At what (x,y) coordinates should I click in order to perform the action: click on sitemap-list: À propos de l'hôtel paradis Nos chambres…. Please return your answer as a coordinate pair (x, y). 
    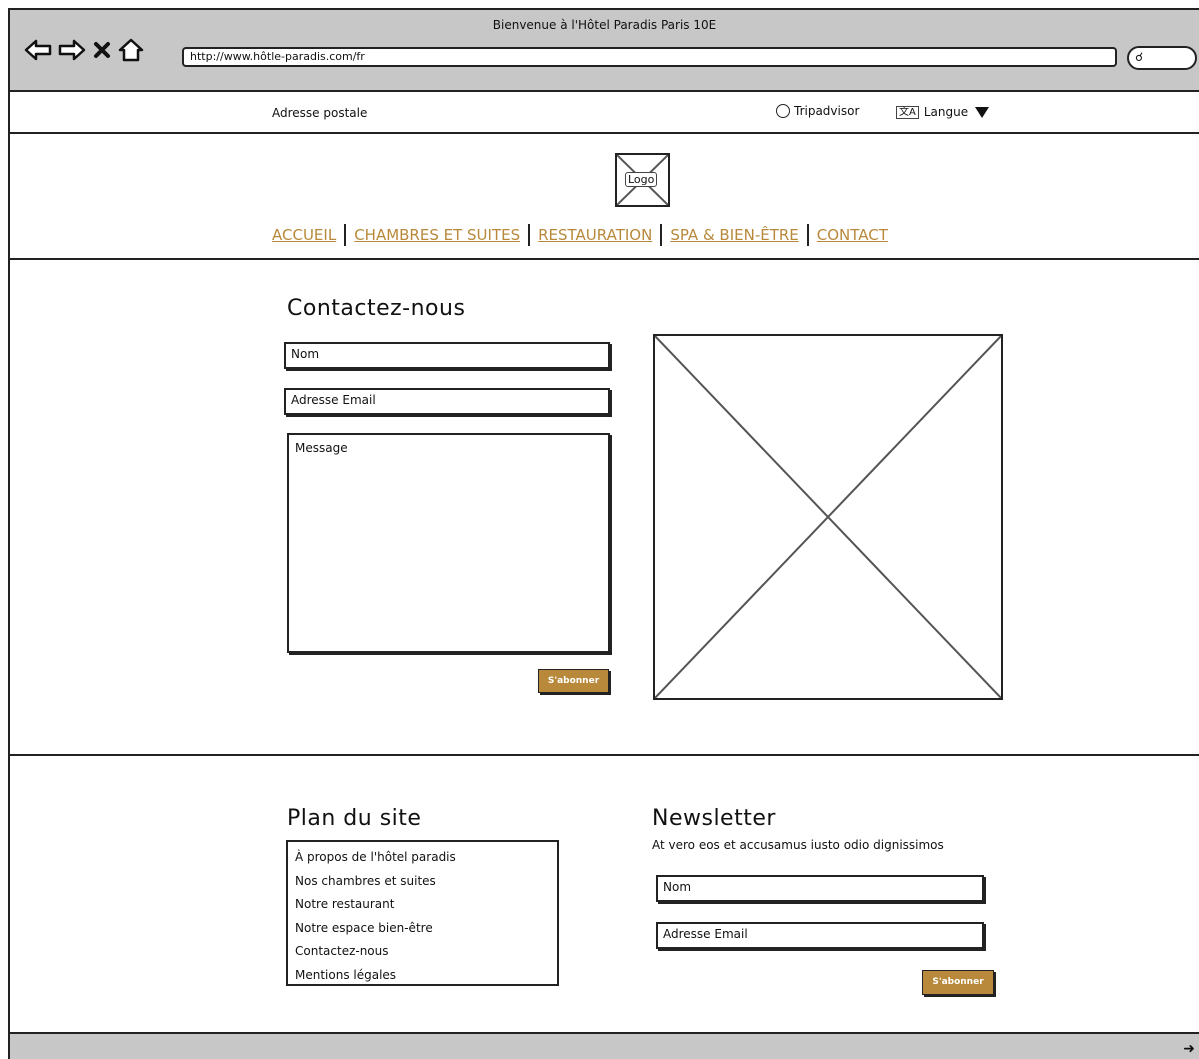
    Looking at the image, I should click on (422, 913).